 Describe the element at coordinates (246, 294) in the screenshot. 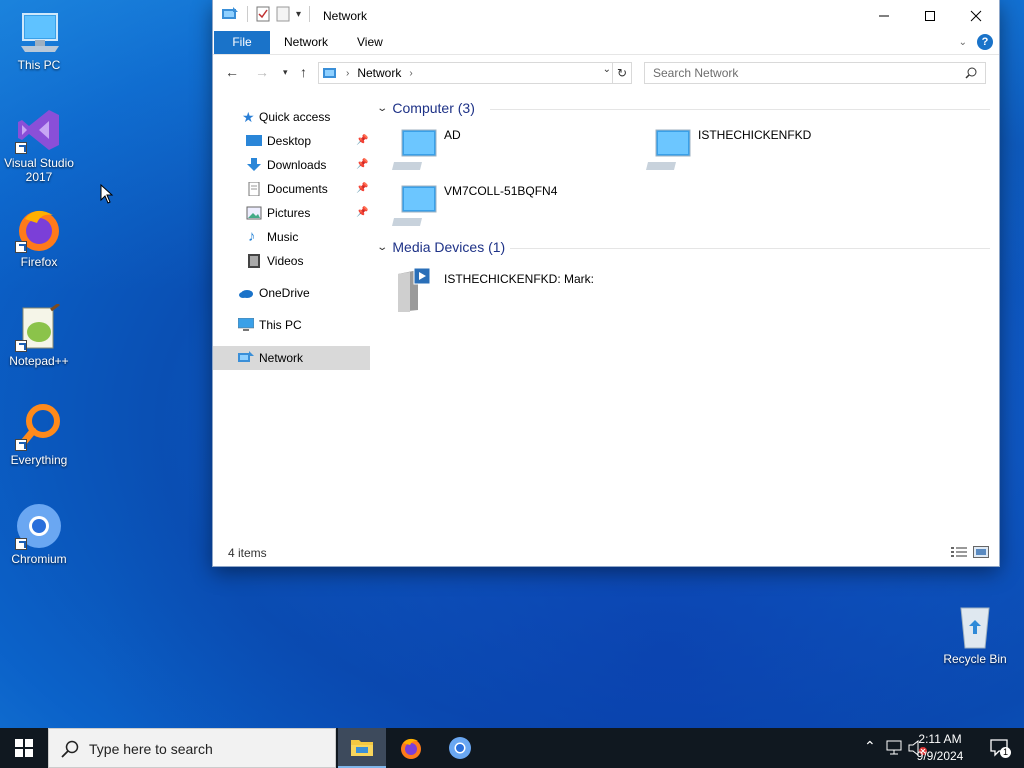

I see `cloud-icon` at that location.